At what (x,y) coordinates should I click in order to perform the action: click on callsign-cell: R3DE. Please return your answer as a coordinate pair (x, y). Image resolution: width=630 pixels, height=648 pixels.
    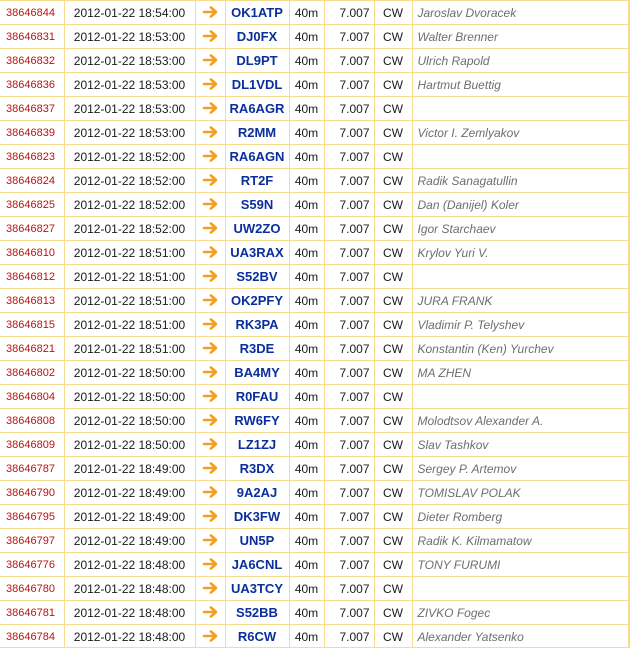
    Looking at the image, I should click on (257, 348).